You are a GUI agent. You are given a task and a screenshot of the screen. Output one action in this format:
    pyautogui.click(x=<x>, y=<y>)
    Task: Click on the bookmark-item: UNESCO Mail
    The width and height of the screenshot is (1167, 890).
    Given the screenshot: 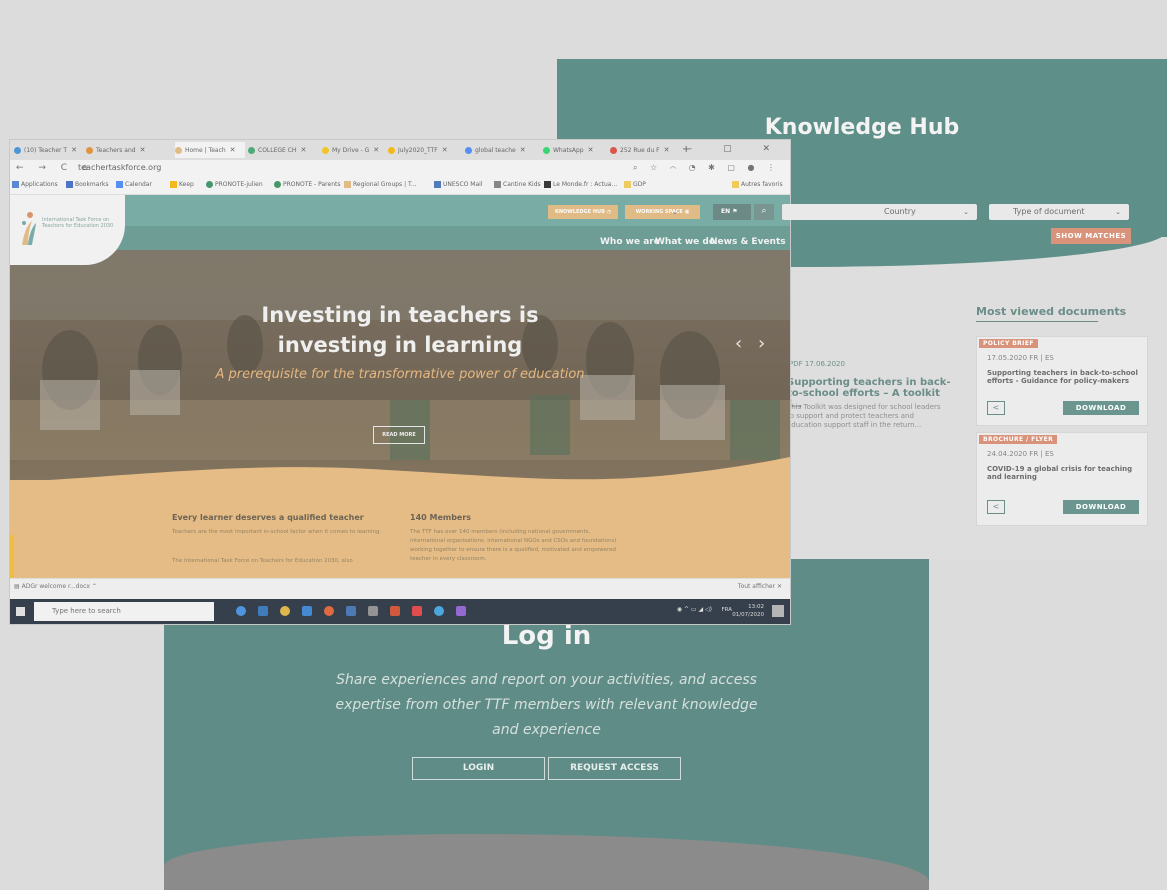 What is the action you would take?
    pyautogui.click(x=458, y=184)
    